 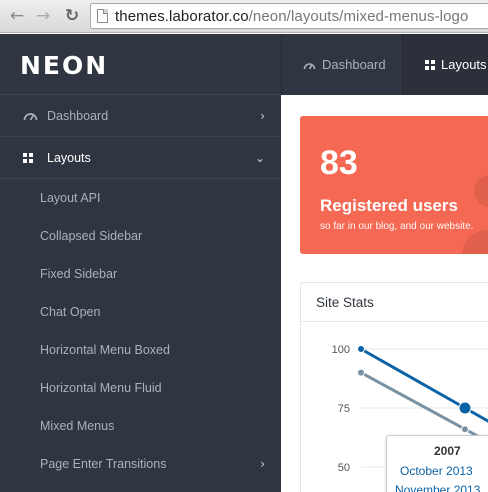 I want to click on y-tick-label: 75, so click(x=344, y=409).